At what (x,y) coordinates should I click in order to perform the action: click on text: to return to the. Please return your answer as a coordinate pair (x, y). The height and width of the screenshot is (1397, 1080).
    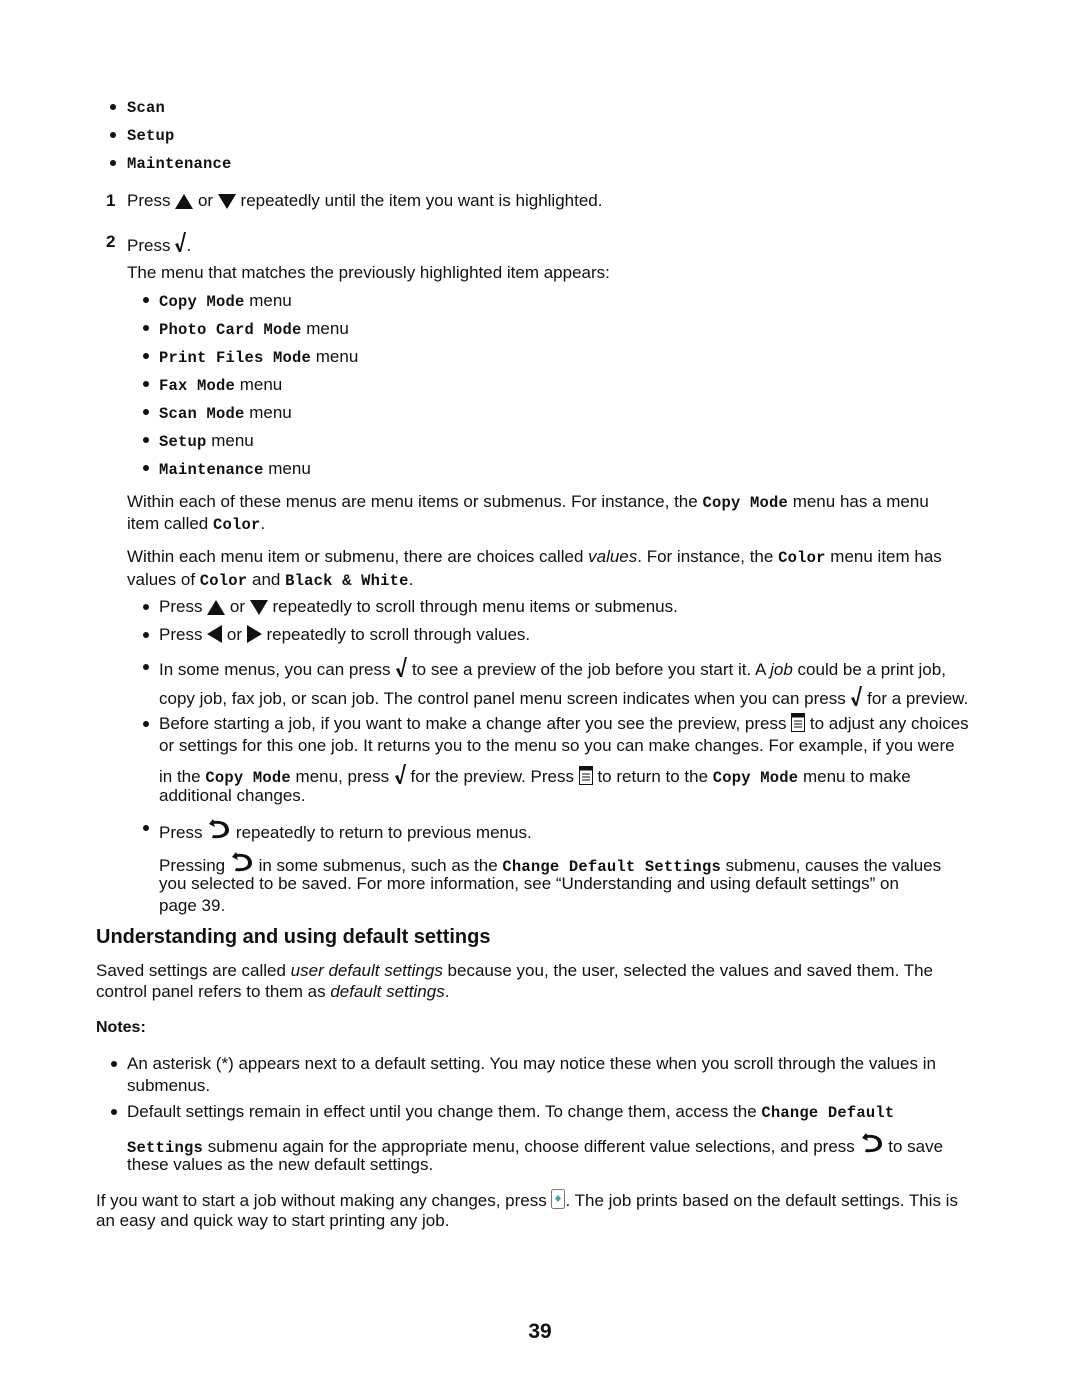
    Looking at the image, I should click on (652, 776).